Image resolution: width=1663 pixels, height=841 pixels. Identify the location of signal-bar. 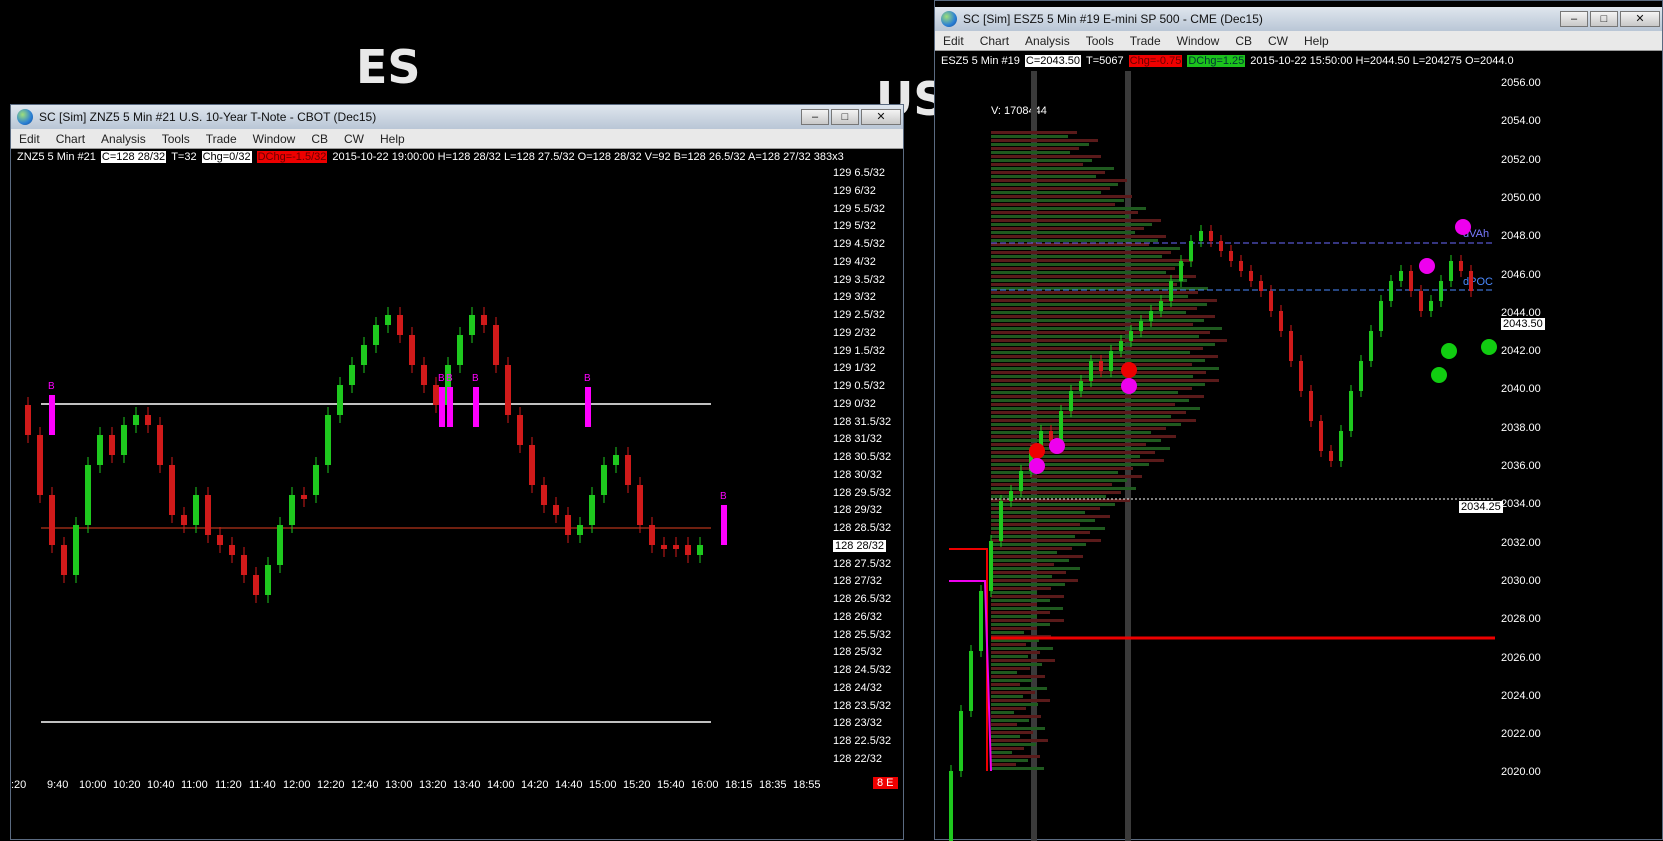
(724, 525).